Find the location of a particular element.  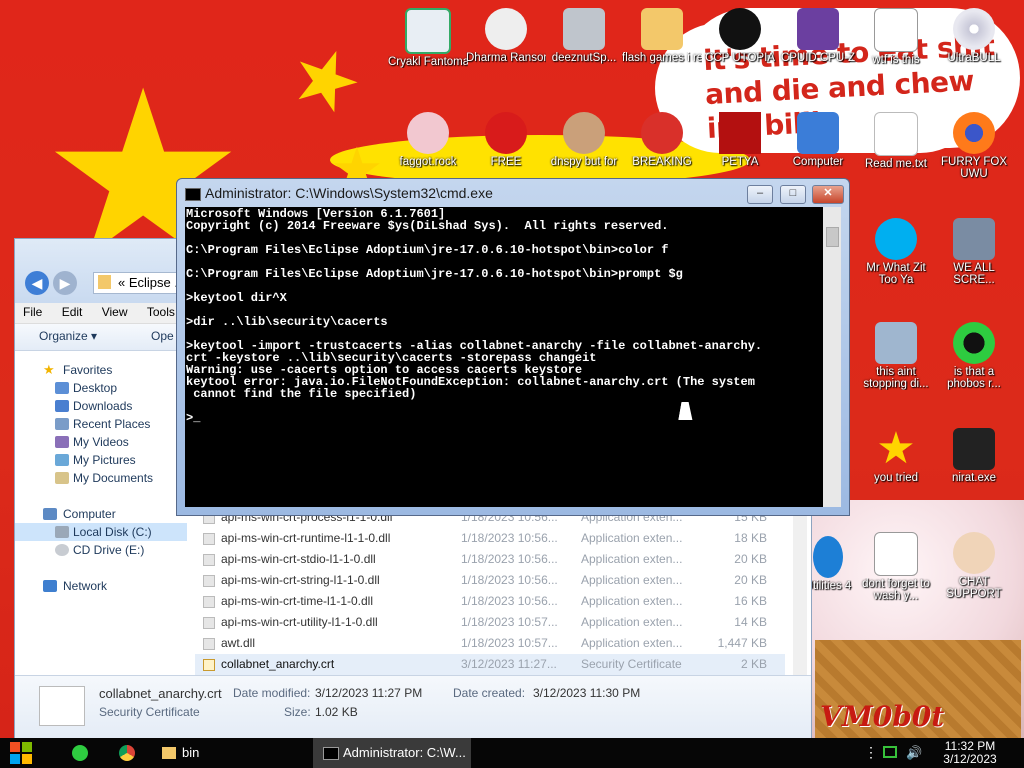

nav-desktop: Desktop is located at coordinates (101, 388).